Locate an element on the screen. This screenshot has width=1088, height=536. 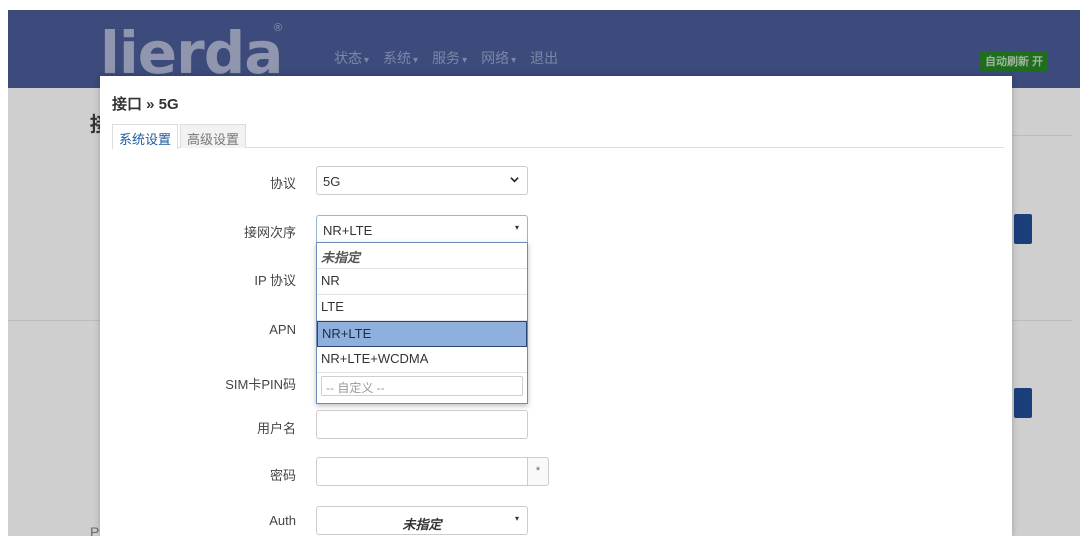
protocol-label: 协议 is located at coordinates (282, 183).